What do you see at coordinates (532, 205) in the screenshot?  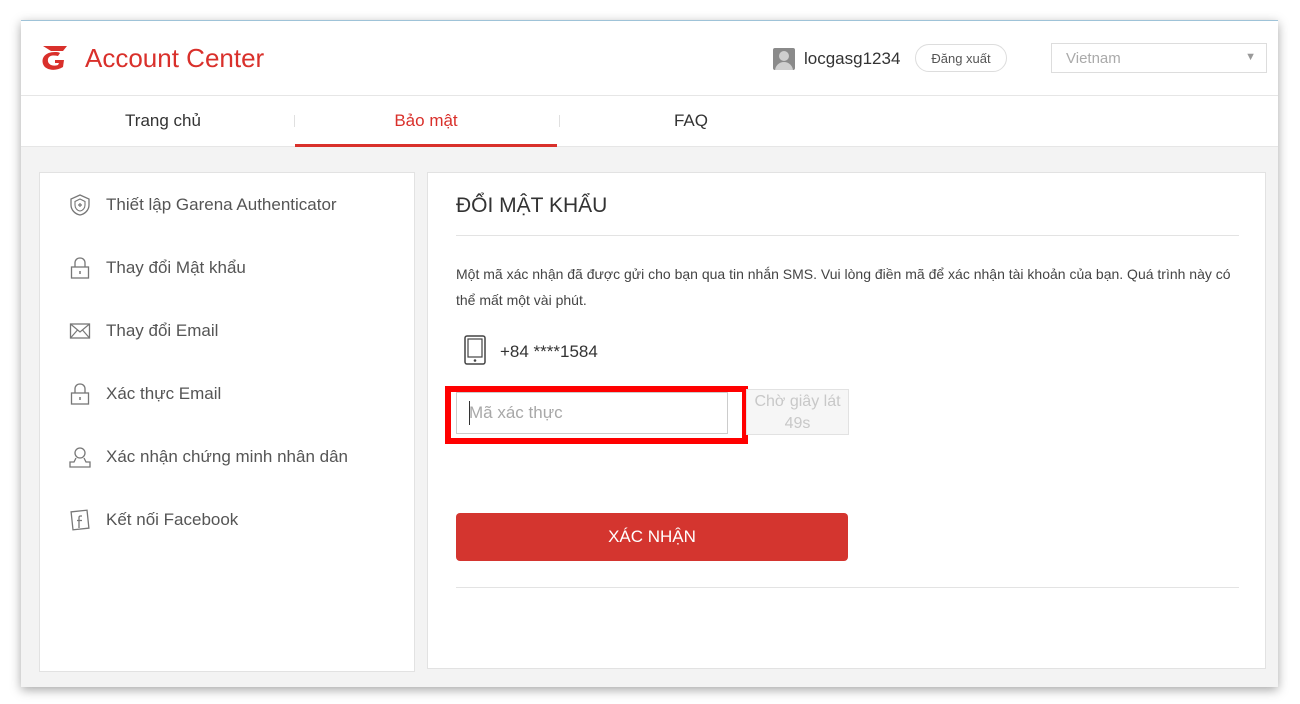 I see `page-title: ĐỔI MẬT KHẨU` at bounding box center [532, 205].